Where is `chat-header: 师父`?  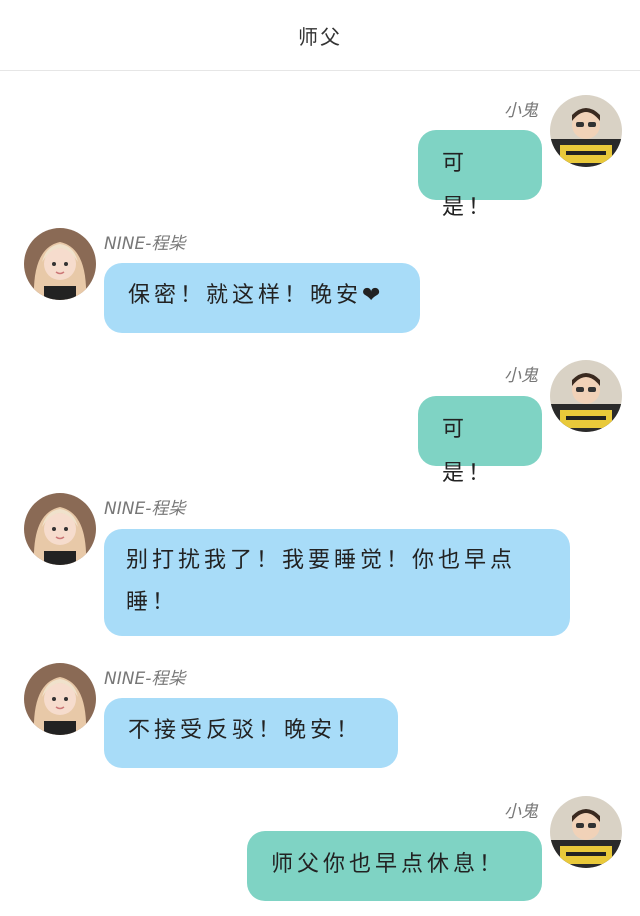
chat-header: 师父 is located at coordinates (320, 35).